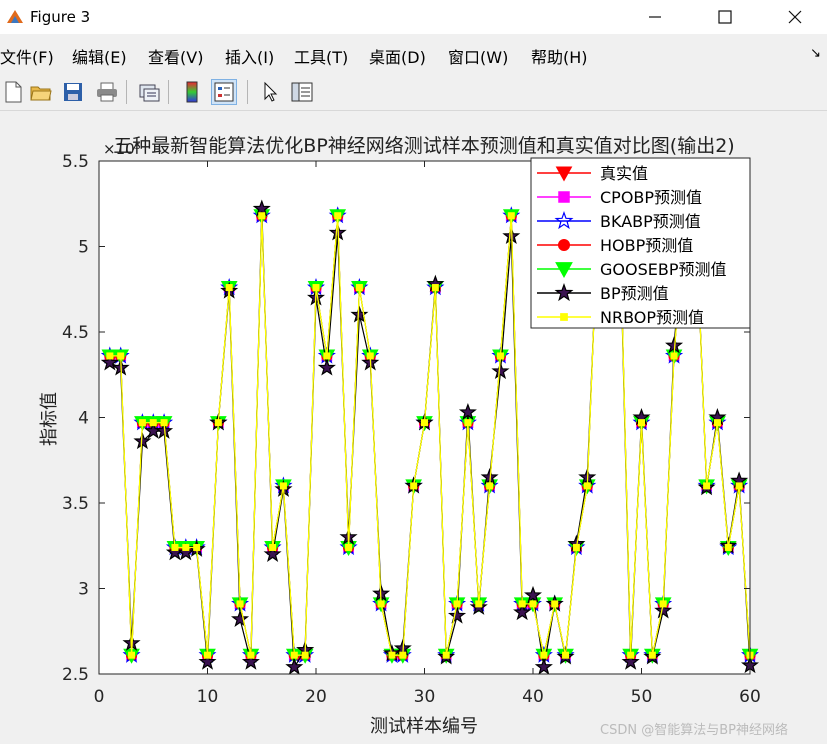  I want to click on window-titlebar: Figure 3, so click(413, 17).